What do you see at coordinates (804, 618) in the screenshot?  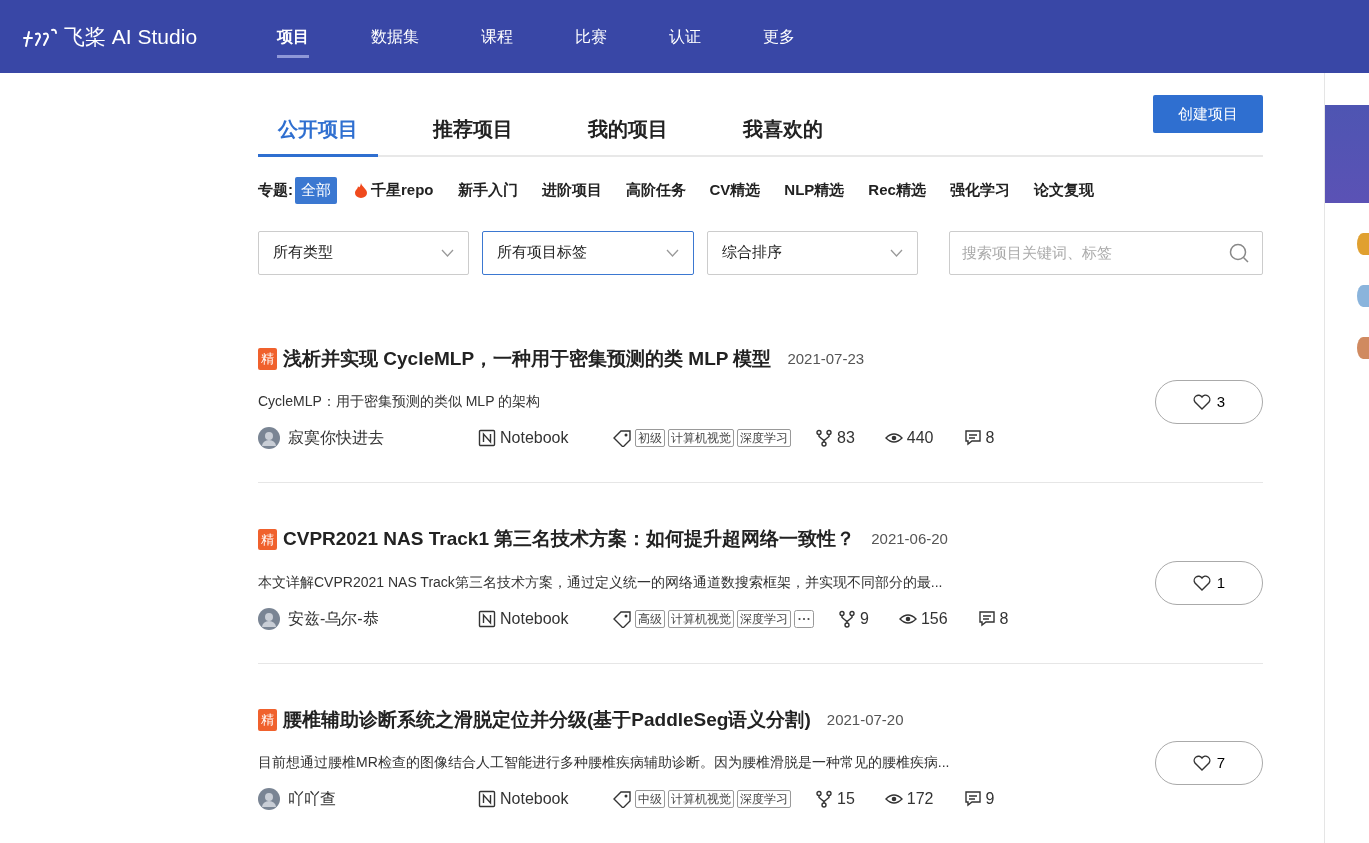 I see `more-tags-icon` at bounding box center [804, 618].